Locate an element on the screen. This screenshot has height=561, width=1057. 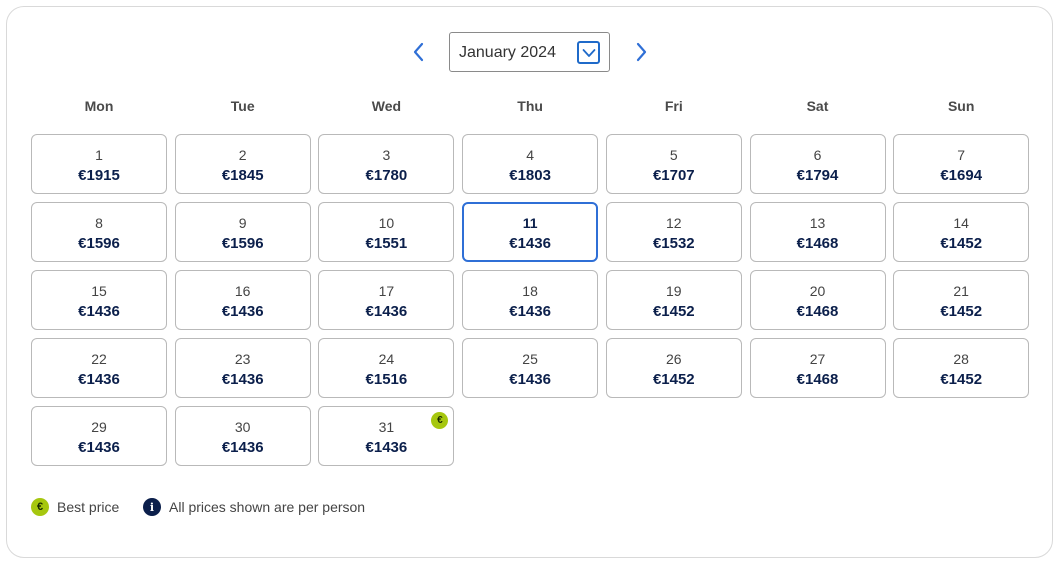
day-cell-14: 14 €1452 is located at coordinates (961, 232).